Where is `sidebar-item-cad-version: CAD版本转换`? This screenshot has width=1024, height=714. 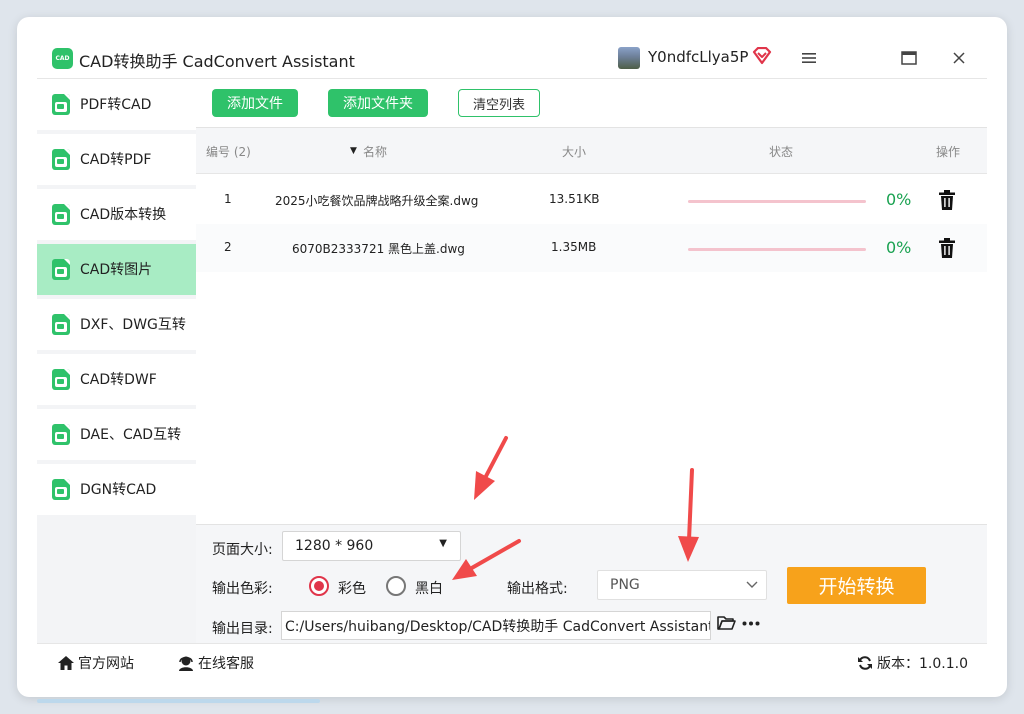 sidebar-item-cad-version: CAD版本转换 is located at coordinates (116, 214).